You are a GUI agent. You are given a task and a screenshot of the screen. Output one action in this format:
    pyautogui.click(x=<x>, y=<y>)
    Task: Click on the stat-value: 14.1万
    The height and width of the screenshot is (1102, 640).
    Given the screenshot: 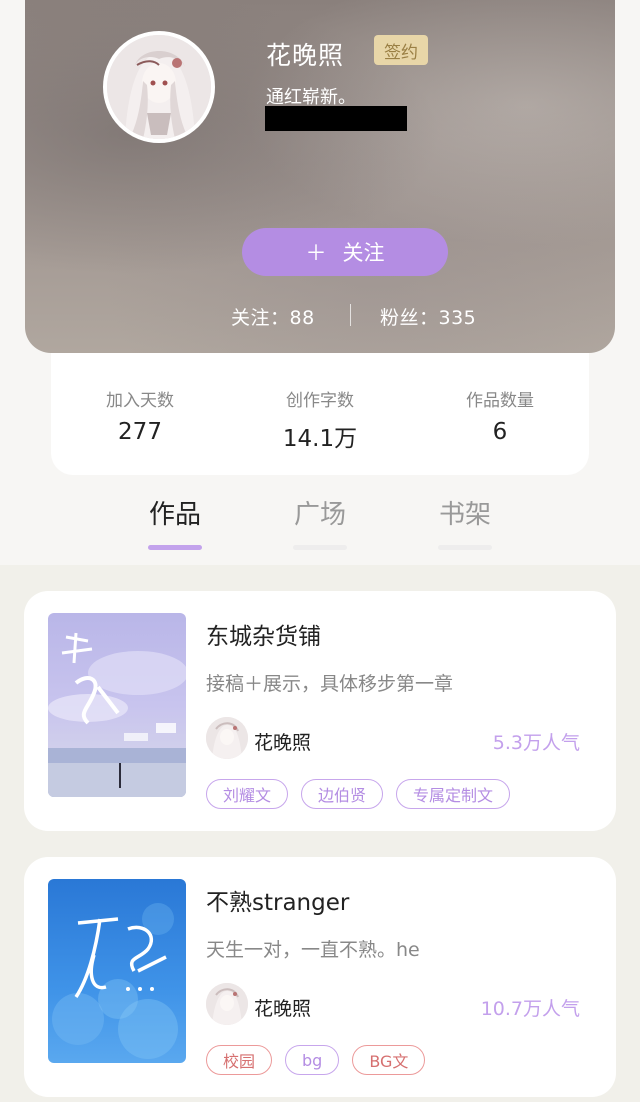 What is the action you would take?
    pyautogui.click(x=320, y=439)
    